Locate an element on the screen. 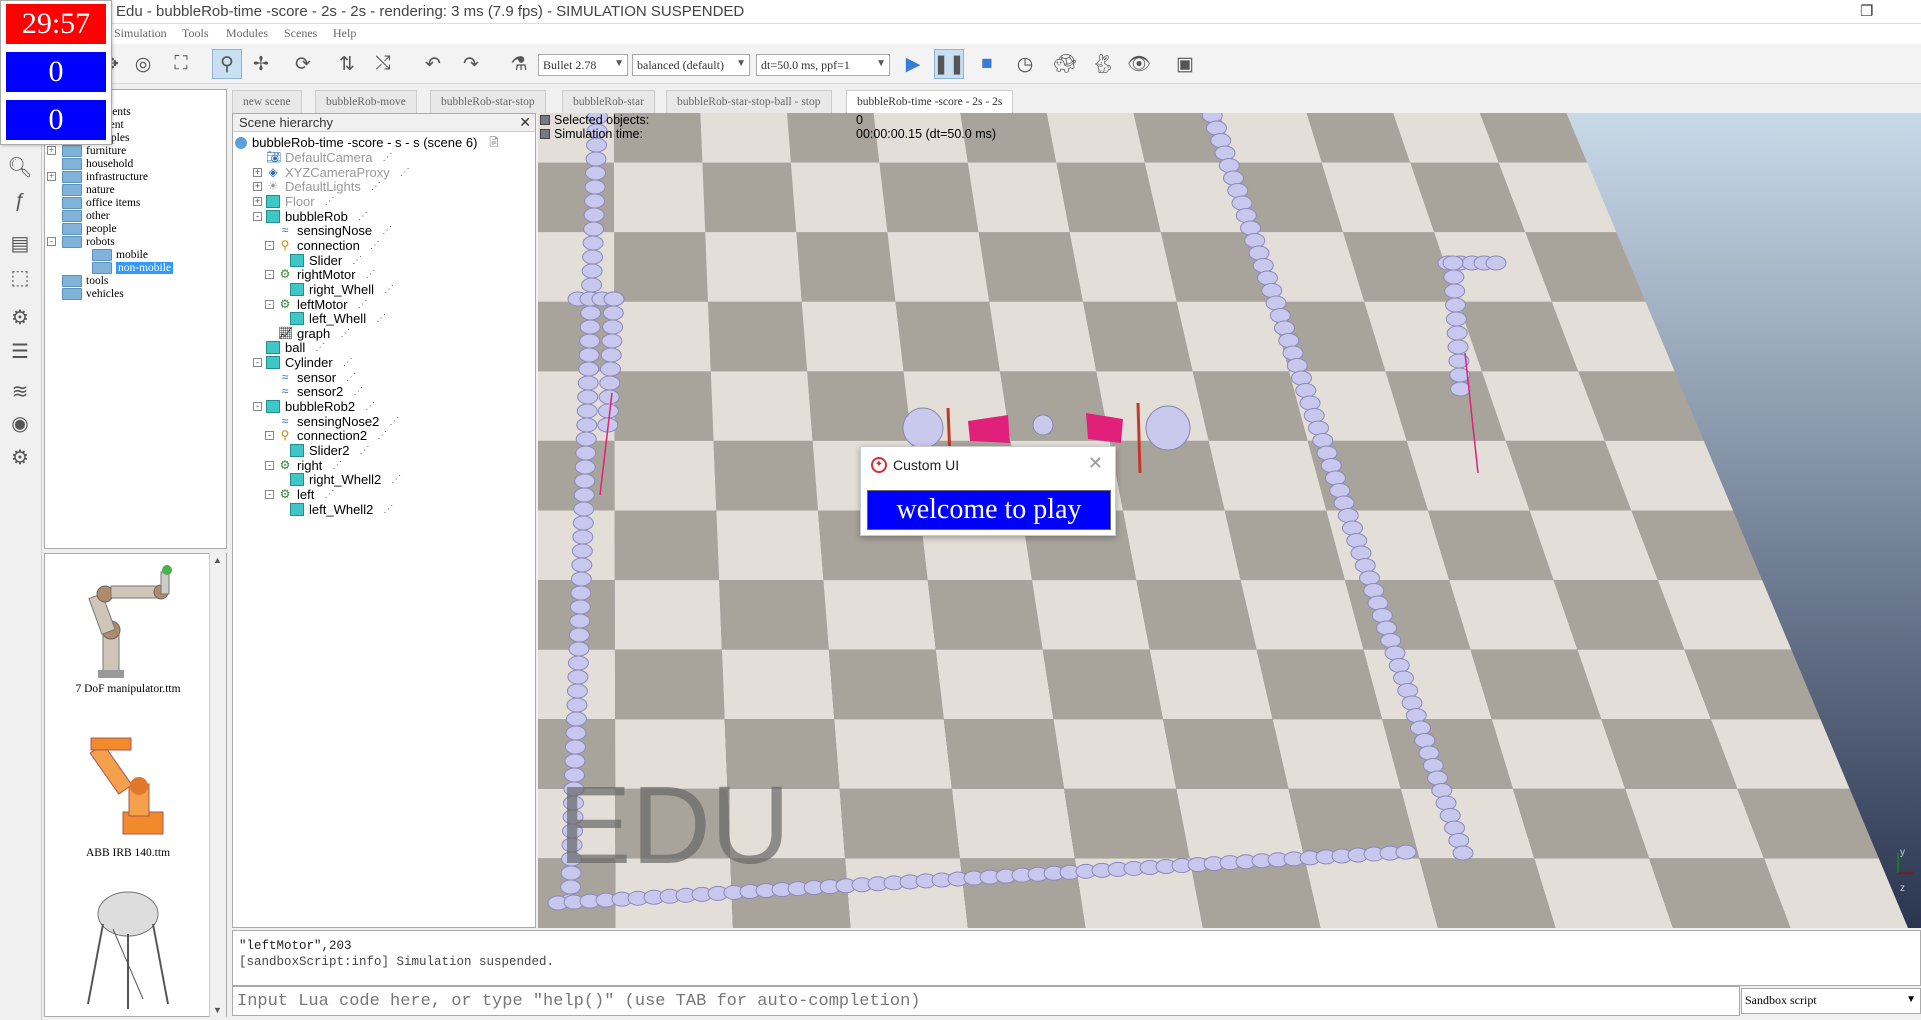  assemble-icon: ⇅ is located at coordinates (347, 64).